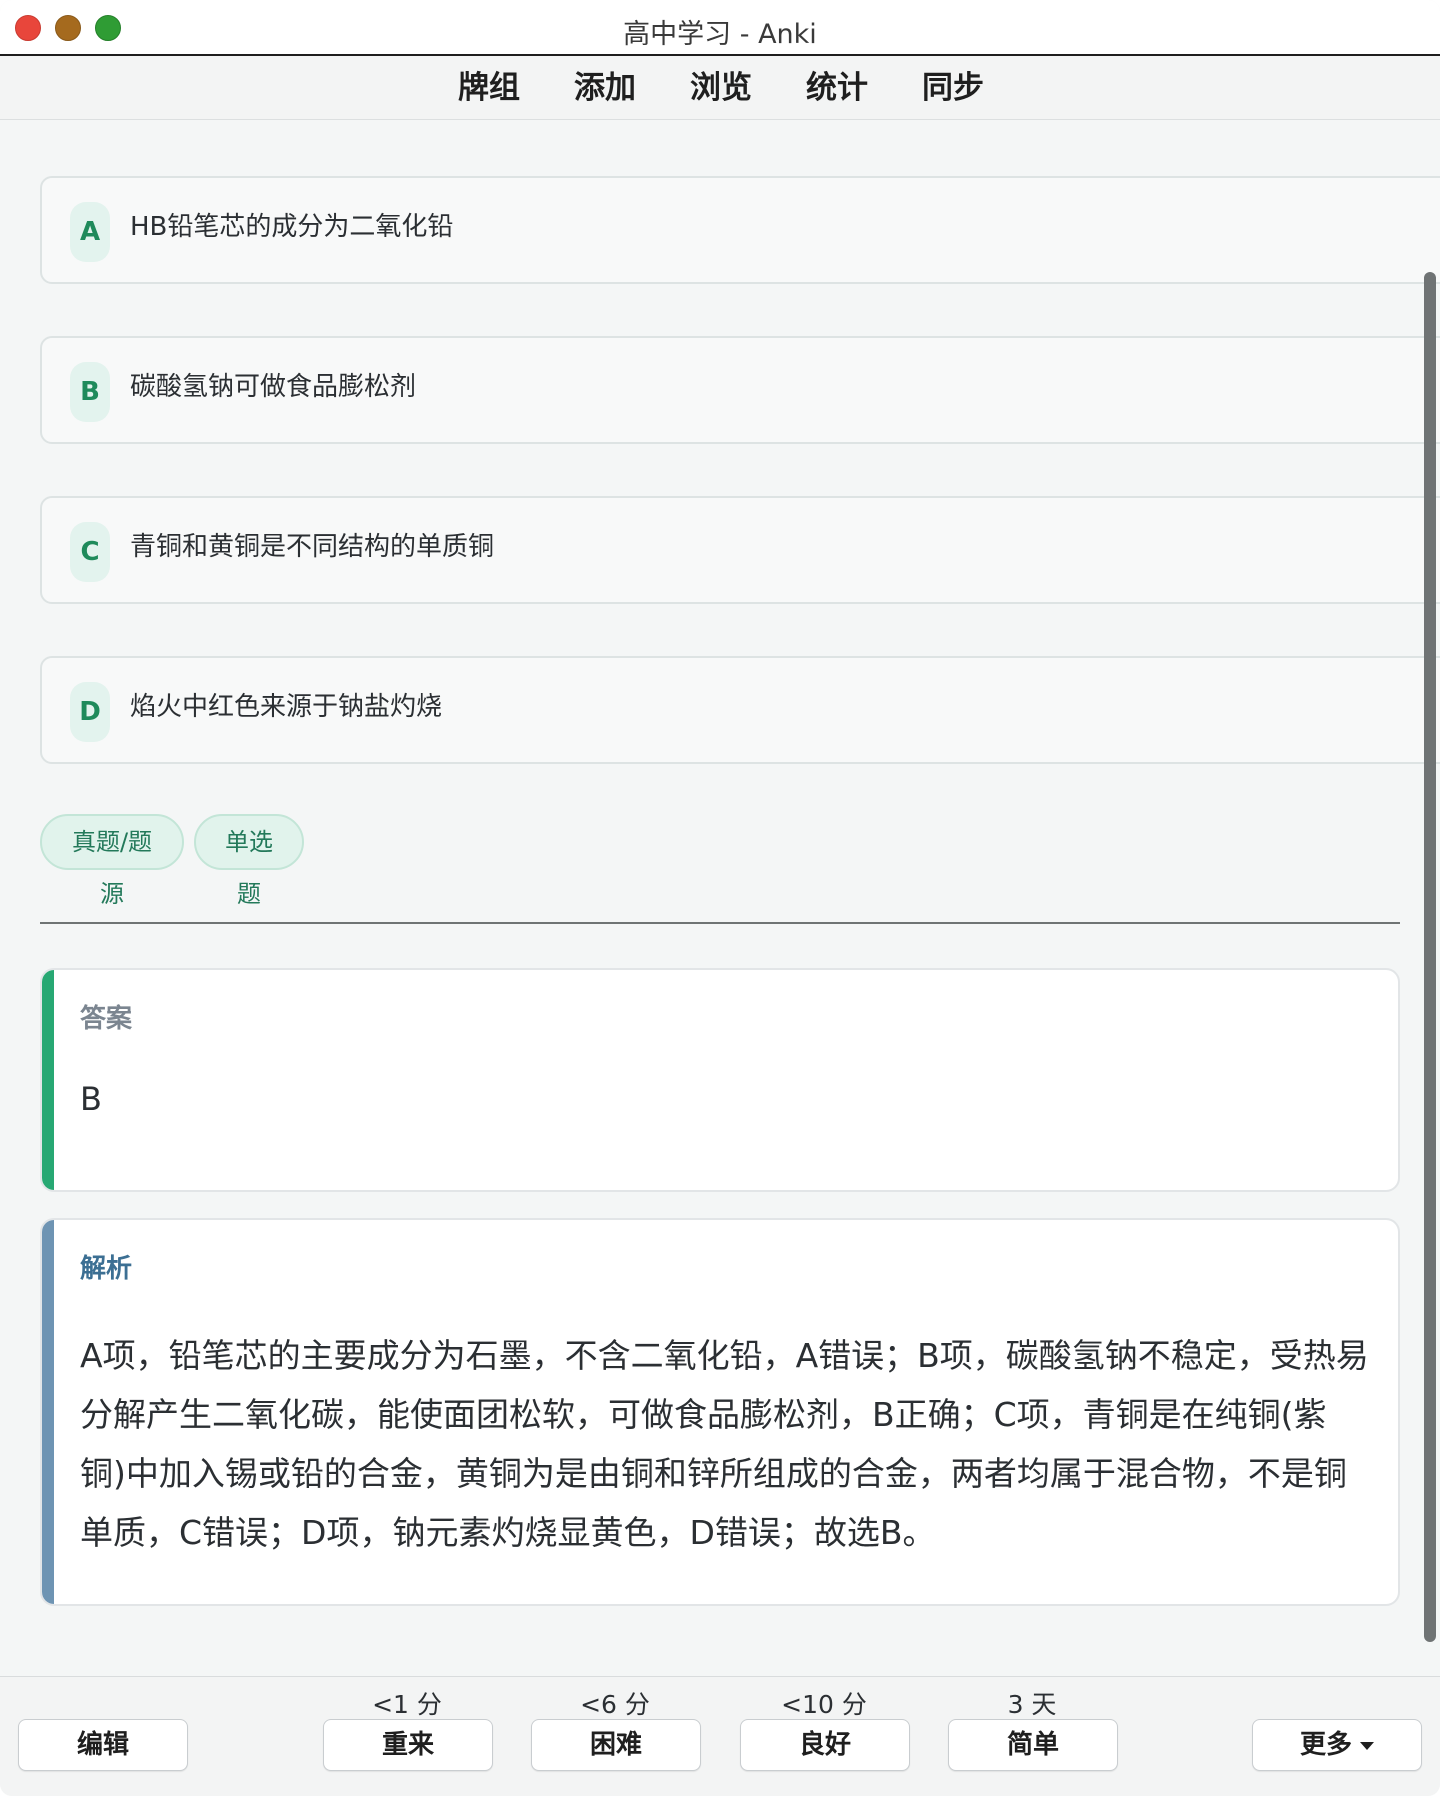 The height and width of the screenshot is (1796, 1440). Describe the element at coordinates (605, 88) in the screenshot. I see `toolbar-add: 添加` at that location.